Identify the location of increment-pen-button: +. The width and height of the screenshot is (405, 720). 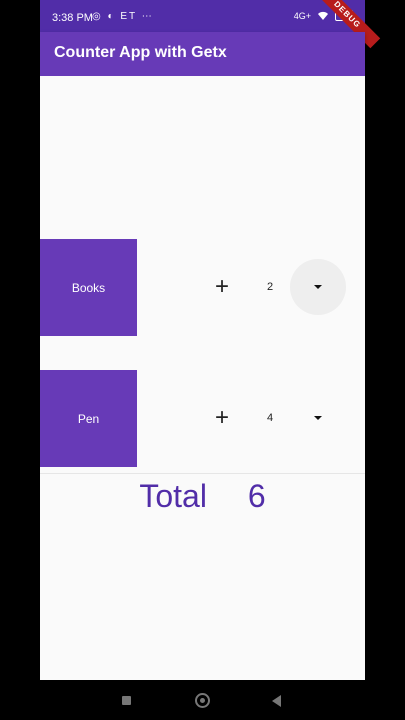
(222, 418).